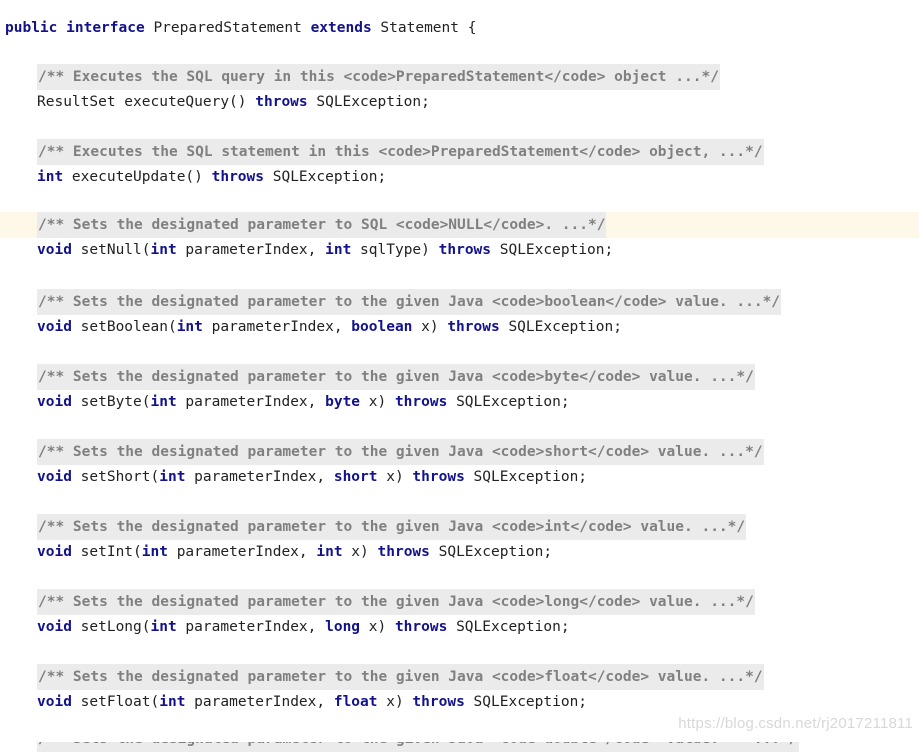  I want to click on code-identifier: setFloat(, so click(115, 702).